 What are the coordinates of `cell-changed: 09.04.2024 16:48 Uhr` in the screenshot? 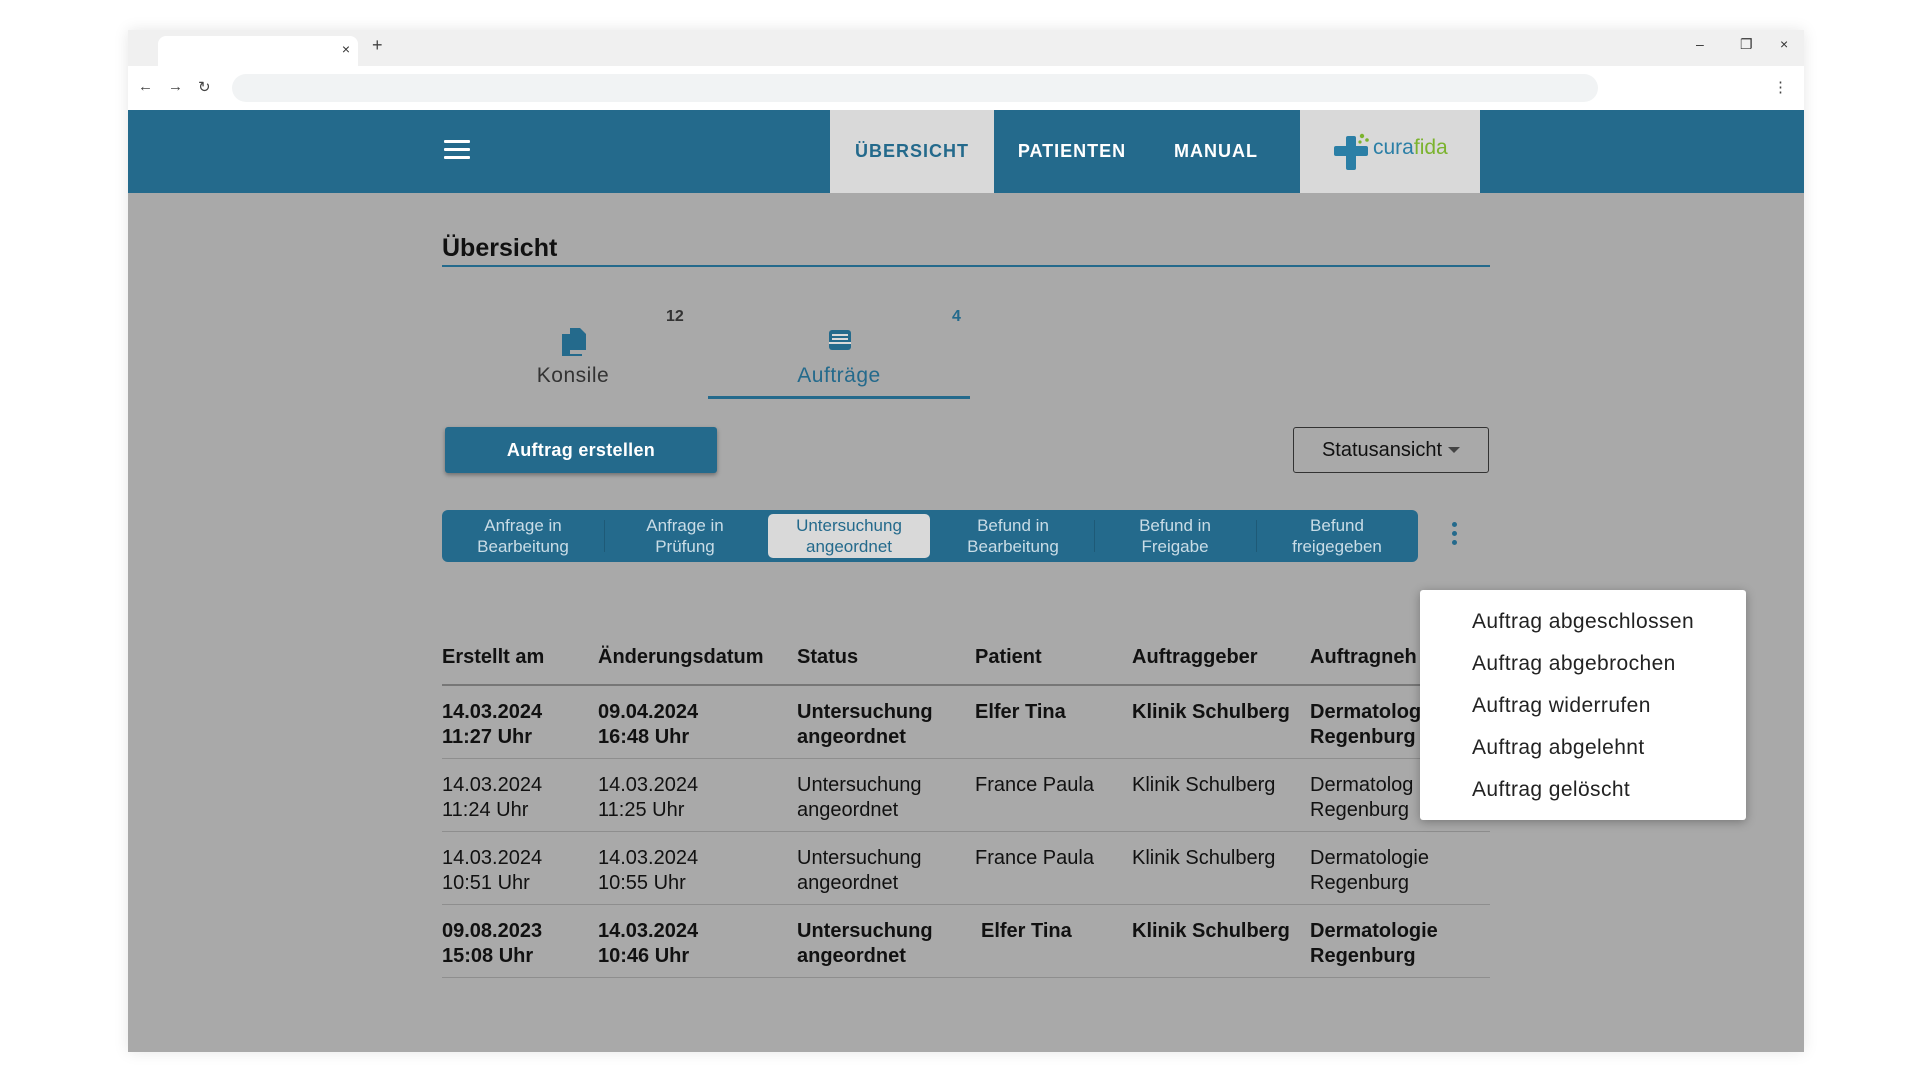 It's located at (648, 724).